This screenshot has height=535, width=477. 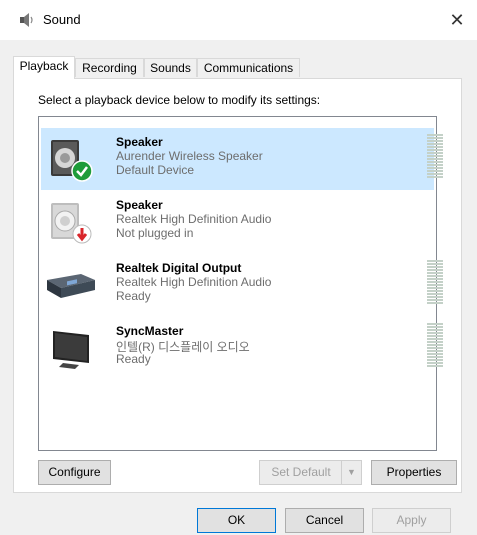 I want to click on window-title: Sound, so click(x=62, y=19).